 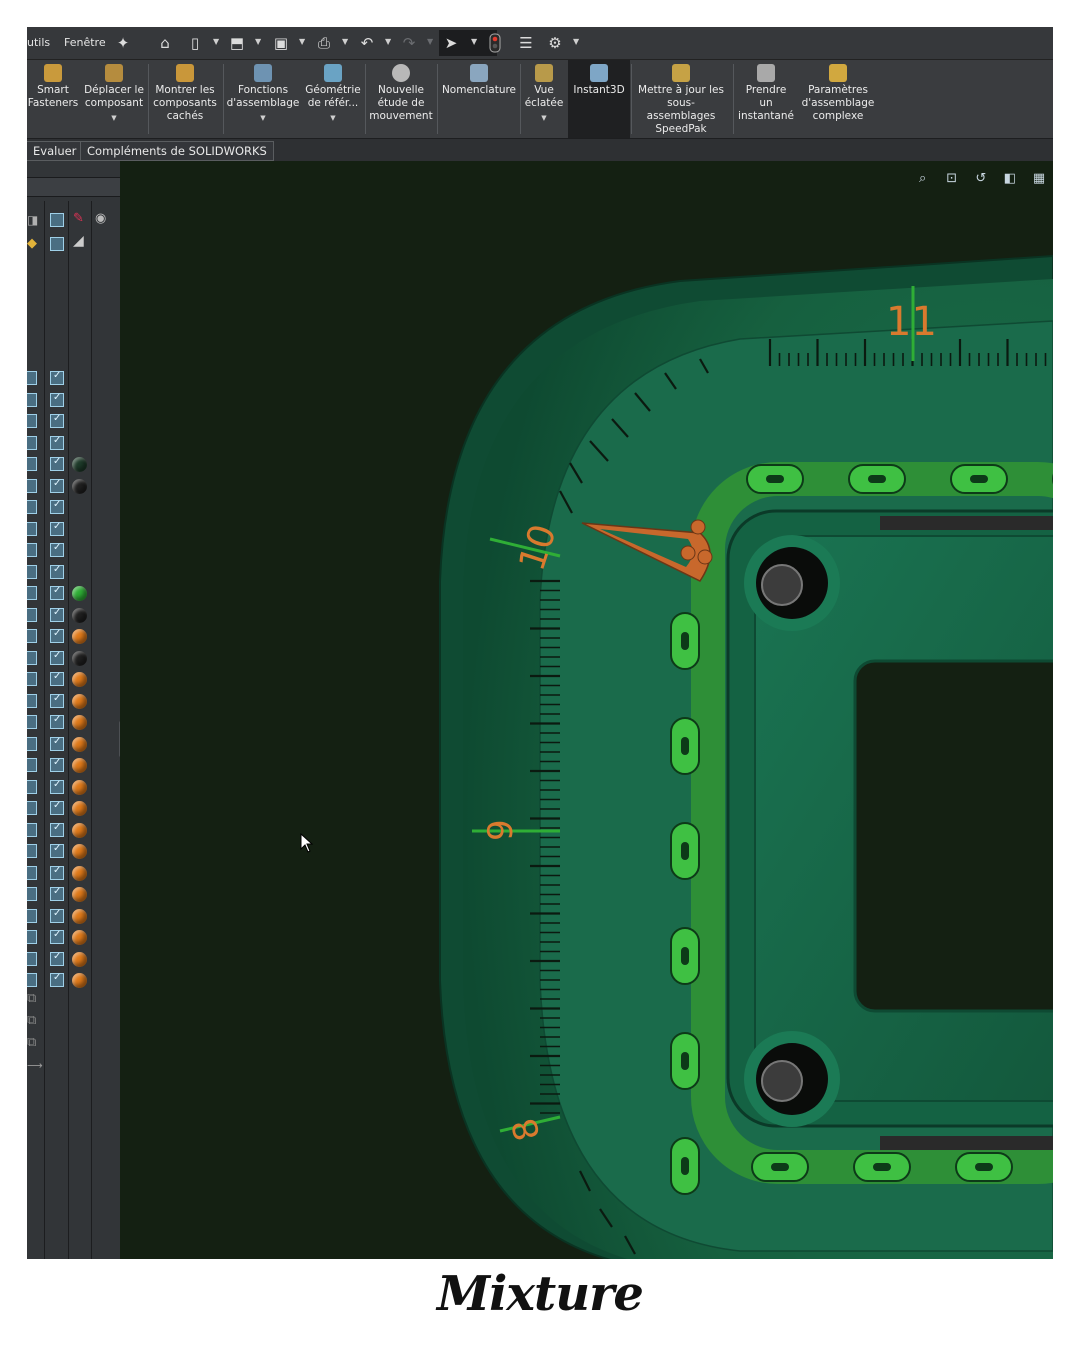 I want to click on zoom-area-icon: ⊡, so click(x=952, y=180).